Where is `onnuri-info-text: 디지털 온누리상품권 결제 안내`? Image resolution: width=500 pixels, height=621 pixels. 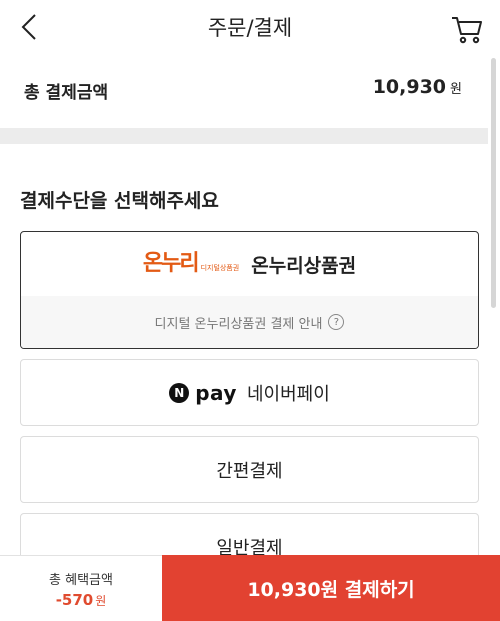 onnuri-info-text: 디지털 온누리상품권 결제 안내 is located at coordinates (238, 324).